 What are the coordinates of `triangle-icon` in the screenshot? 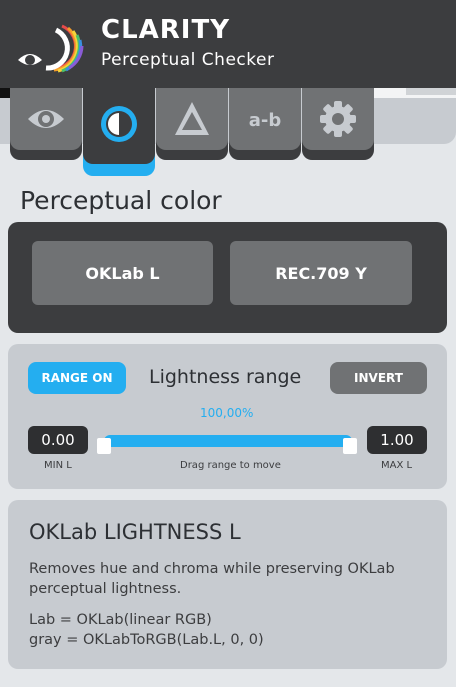 It's located at (192, 118).